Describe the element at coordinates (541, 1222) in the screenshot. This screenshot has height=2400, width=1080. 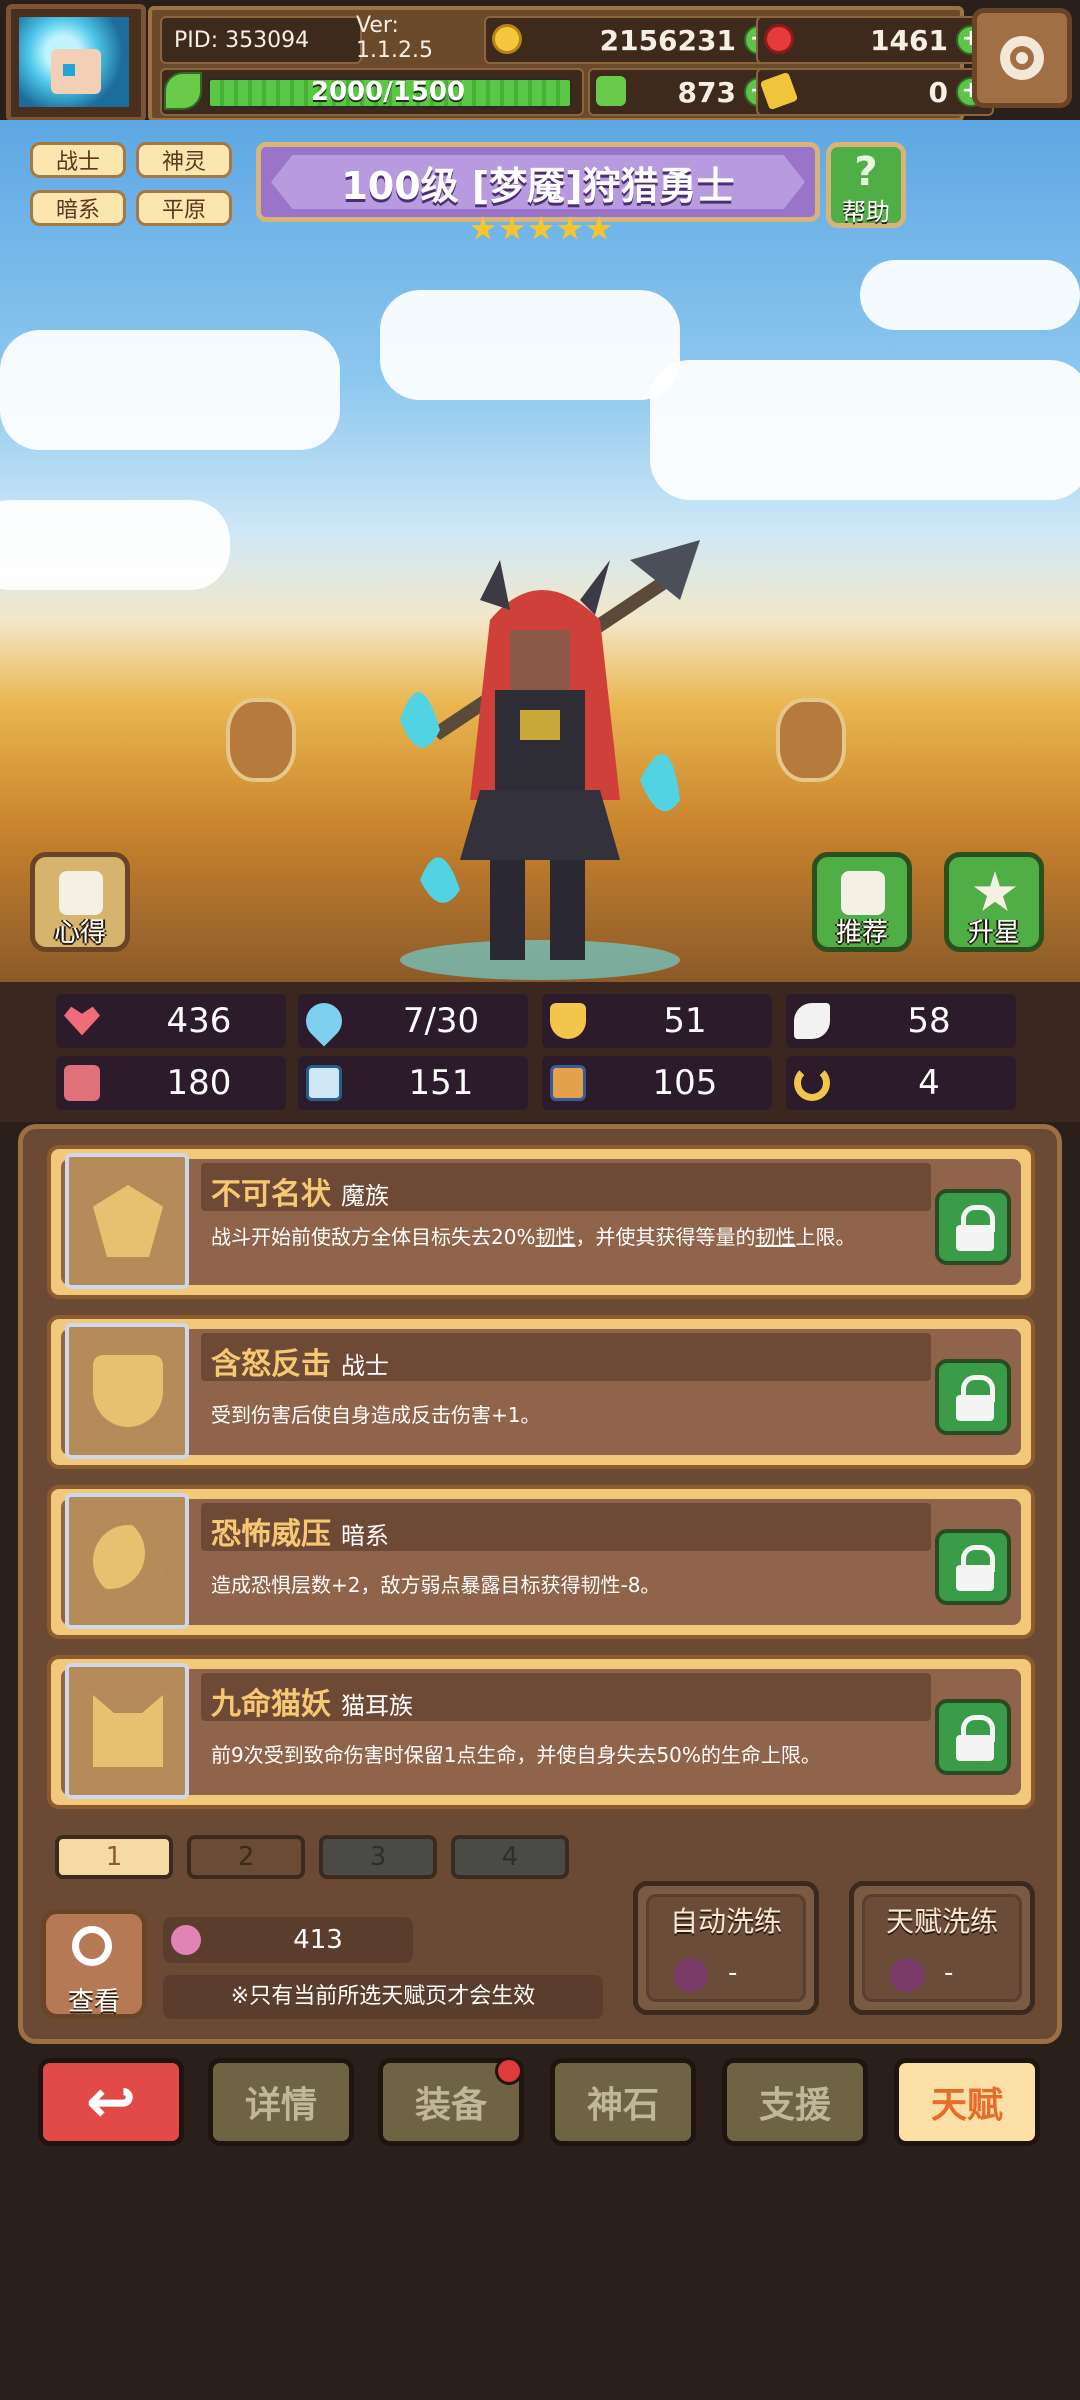
I see `talent-card: 不可名状 魔族 战斗开始前使敌方全体目标失去20%韧性，并使其获得等量的韧性上限。` at that location.